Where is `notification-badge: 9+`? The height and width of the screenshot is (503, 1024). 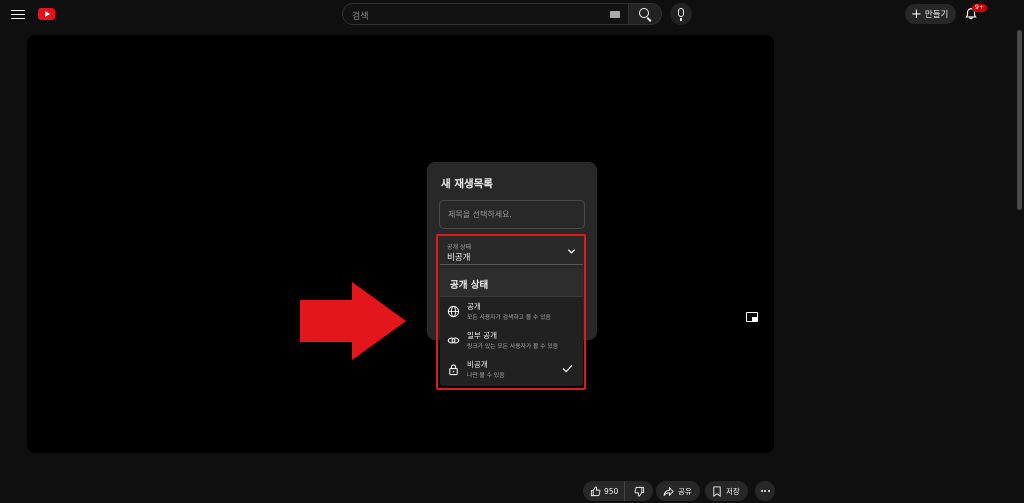
notification-badge: 9+ is located at coordinates (979, 8).